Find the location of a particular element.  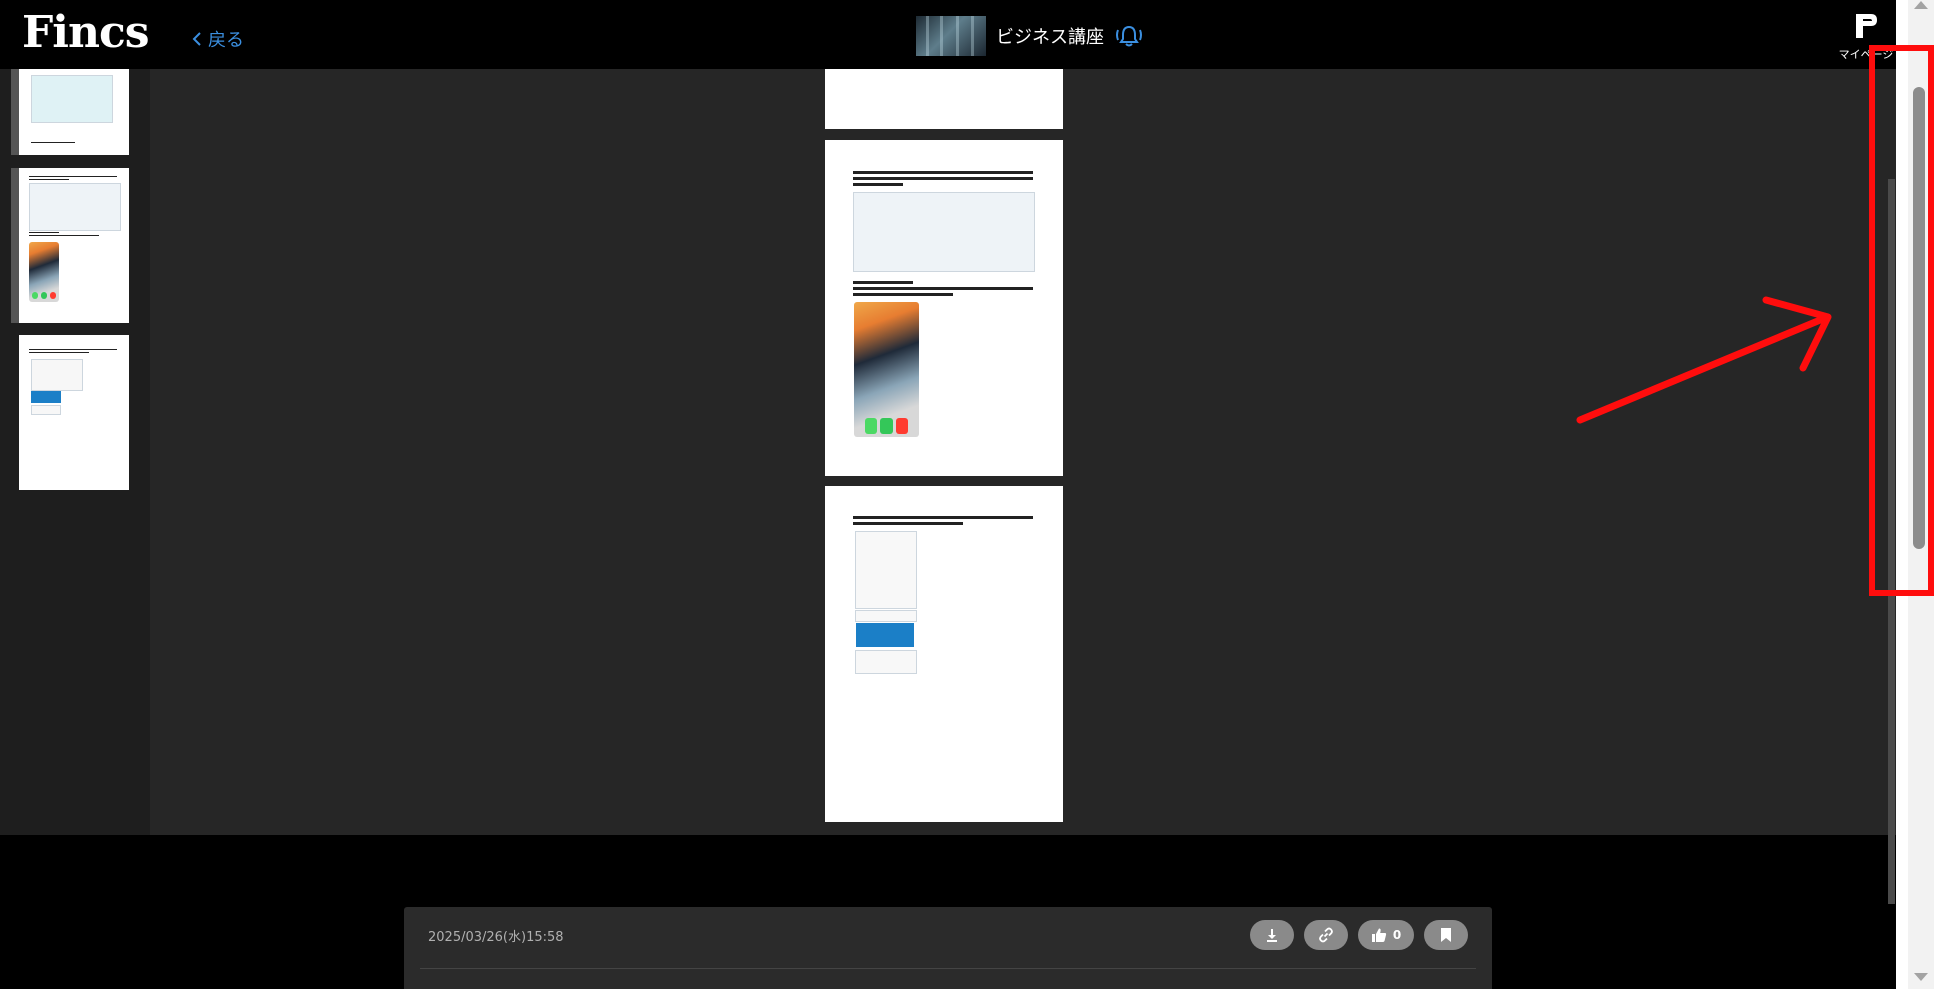

mypage-button: マイページ is located at coordinates (1866, 37).